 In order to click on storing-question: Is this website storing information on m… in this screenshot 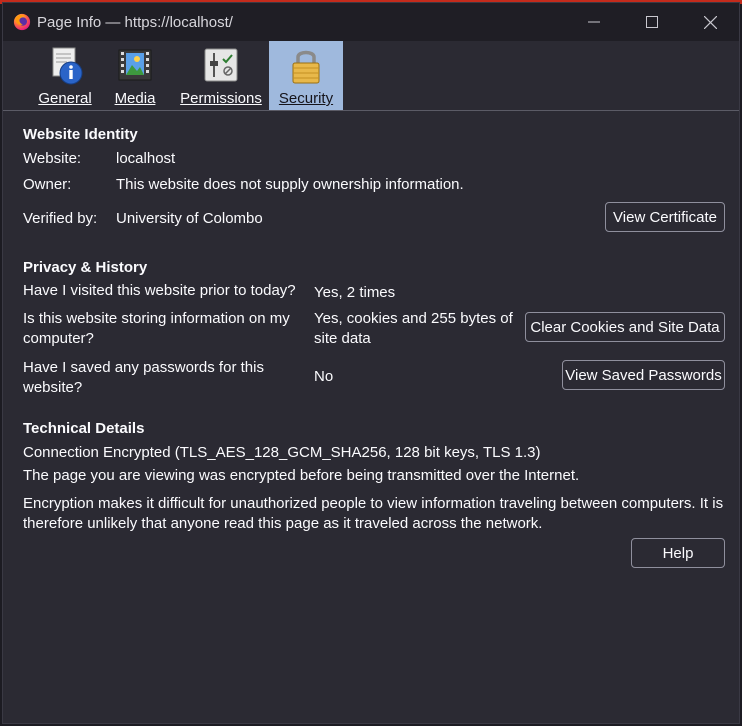, I will do `click(156, 328)`.